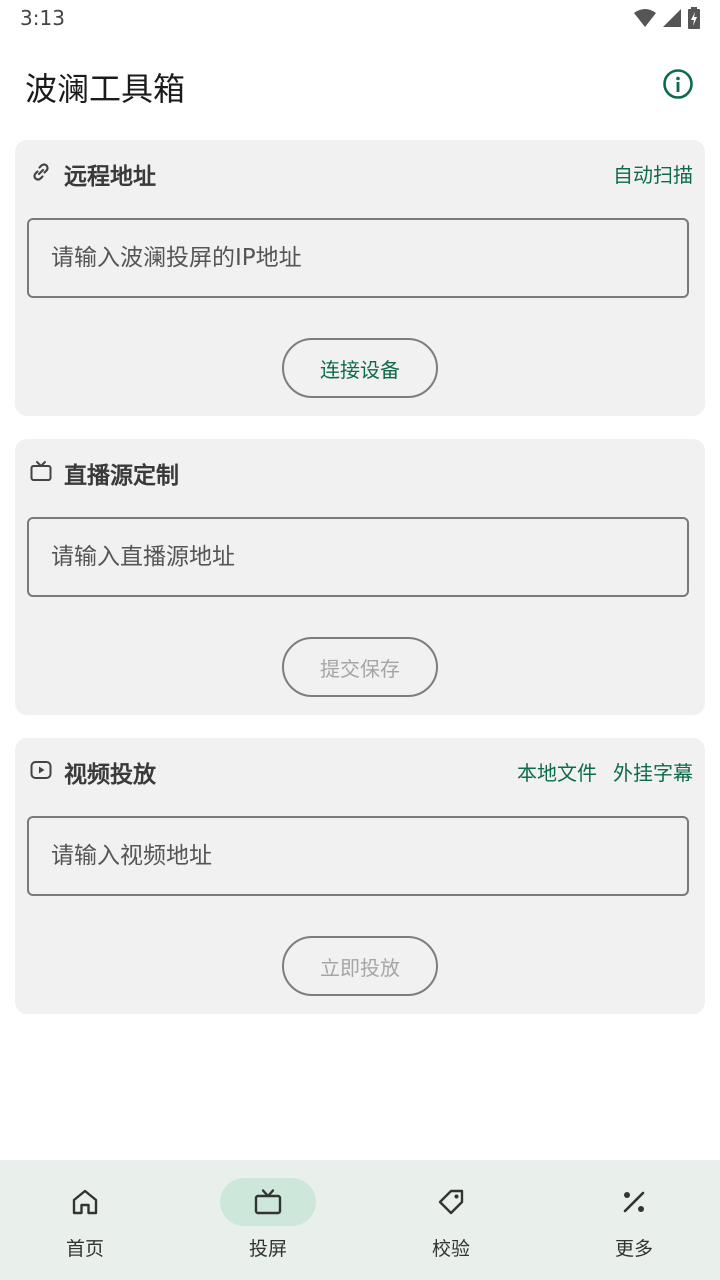 The width and height of the screenshot is (720, 1280). Describe the element at coordinates (672, 18) in the screenshot. I see `cellular-signal-icon` at that location.